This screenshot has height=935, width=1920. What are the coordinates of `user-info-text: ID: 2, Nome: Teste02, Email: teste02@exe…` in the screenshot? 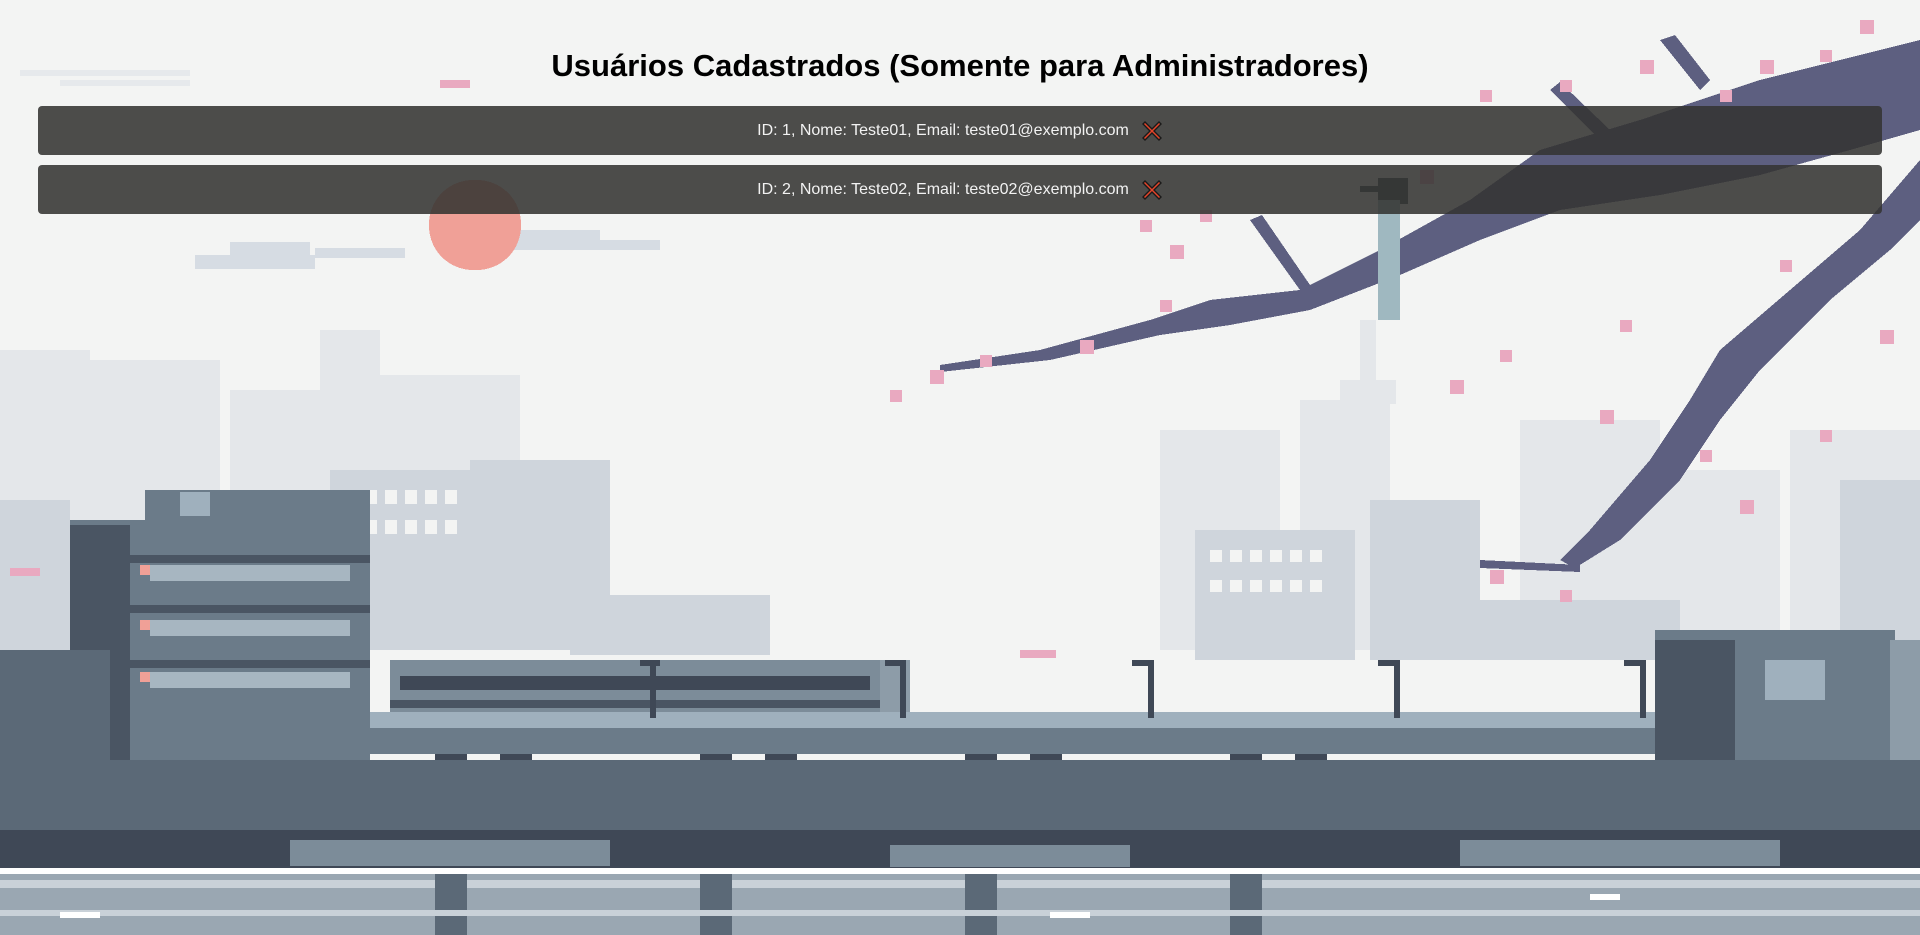 It's located at (943, 189).